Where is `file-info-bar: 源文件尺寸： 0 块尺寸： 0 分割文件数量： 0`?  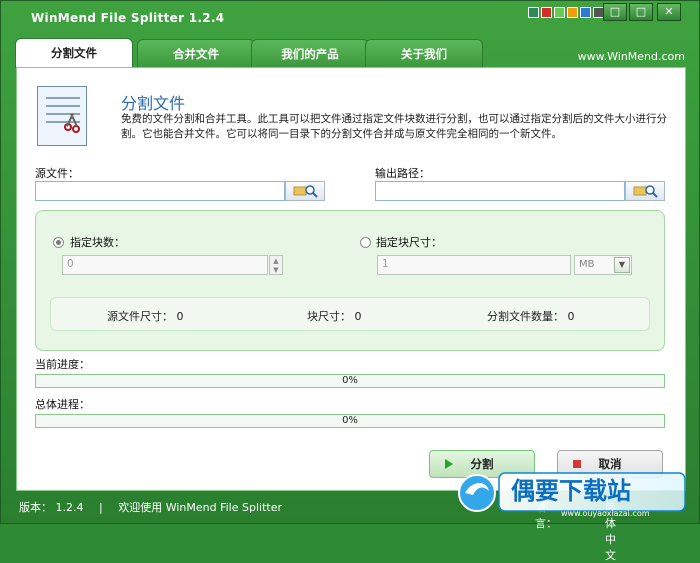
file-info-bar: 源文件尺寸： 0 块尺寸： 0 分割文件数量： 0 is located at coordinates (350, 314).